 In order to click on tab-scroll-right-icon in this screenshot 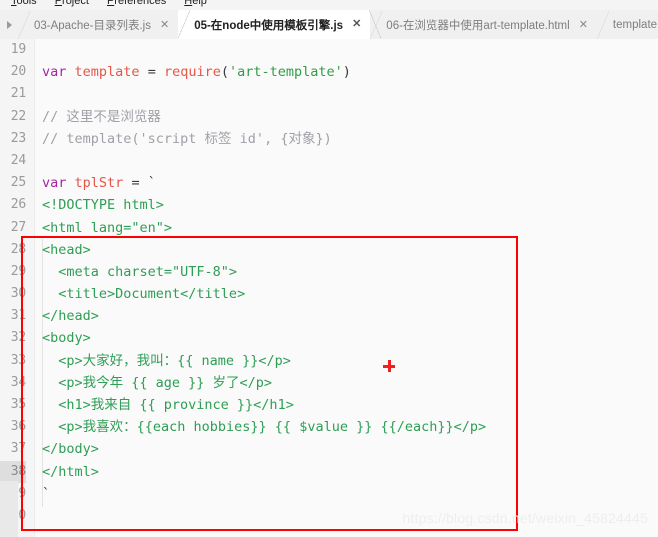, I will do `click(9, 24)`.